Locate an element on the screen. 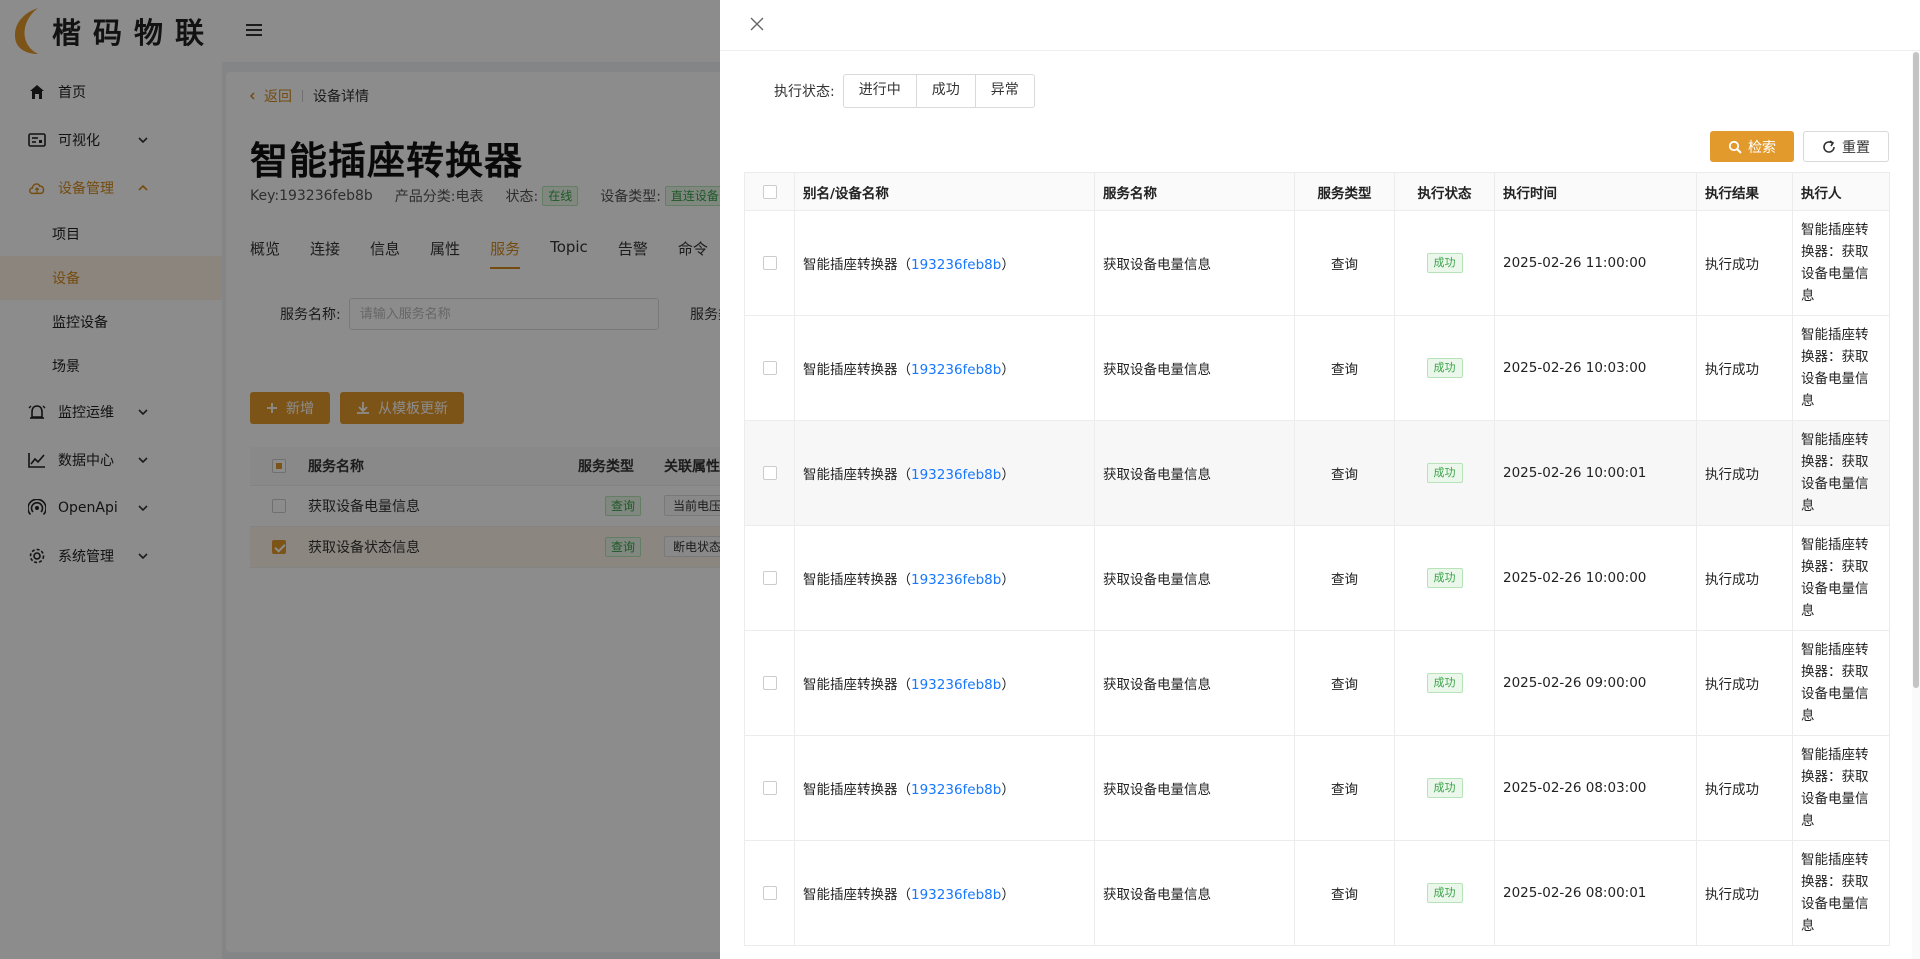 This screenshot has height=959, width=1920. refresh-icon is located at coordinates (1829, 146).